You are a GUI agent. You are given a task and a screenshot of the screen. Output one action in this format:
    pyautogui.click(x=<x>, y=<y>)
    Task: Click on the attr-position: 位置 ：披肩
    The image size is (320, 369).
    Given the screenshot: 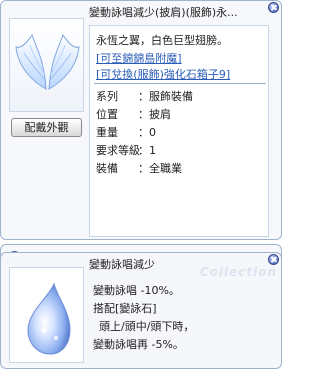 What is the action you would take?
    pyautogui.click(x=133, y=114)
    